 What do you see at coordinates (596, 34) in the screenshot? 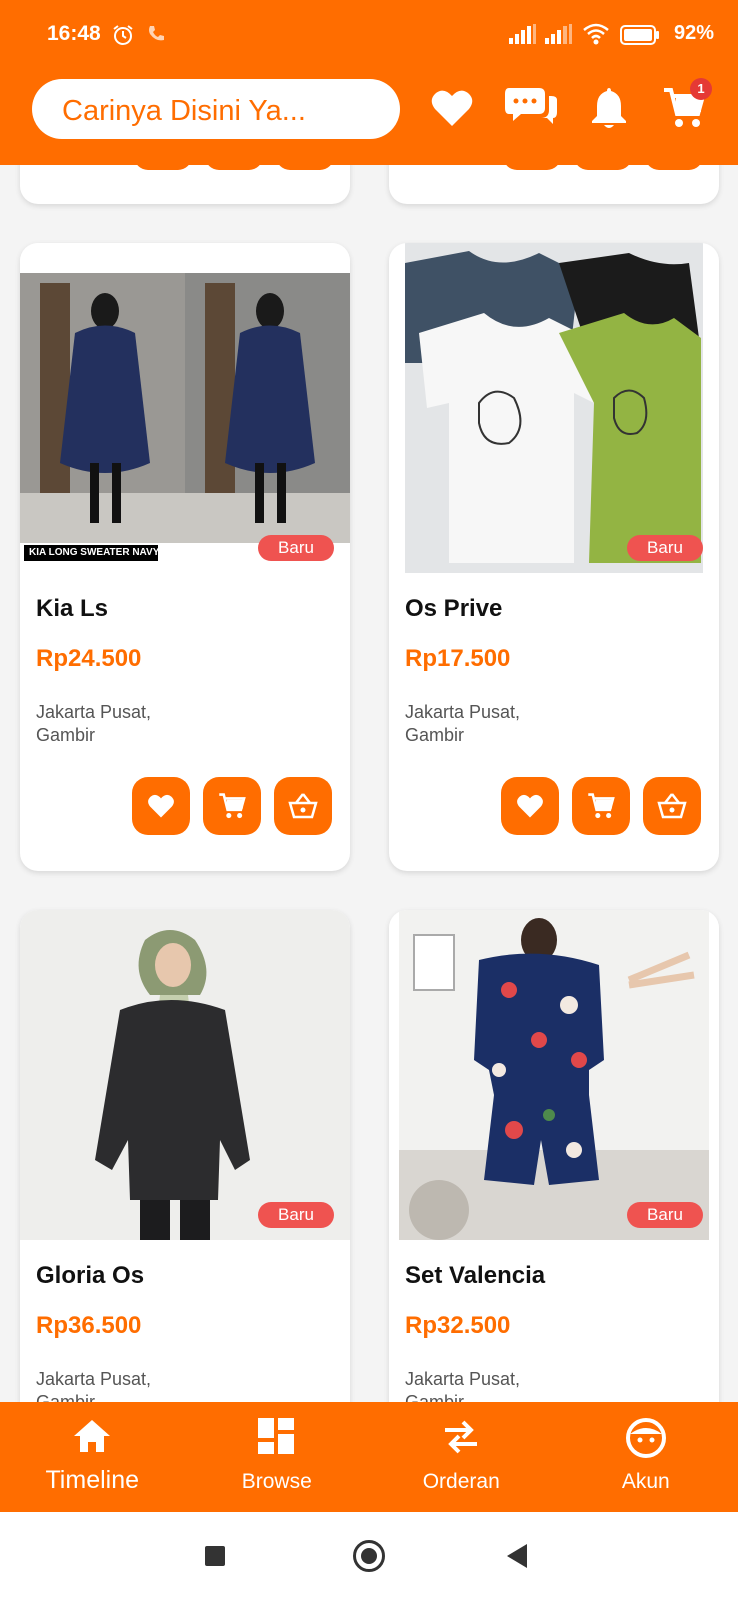
I see `wifi-icon` at bounding box center [596, 34].